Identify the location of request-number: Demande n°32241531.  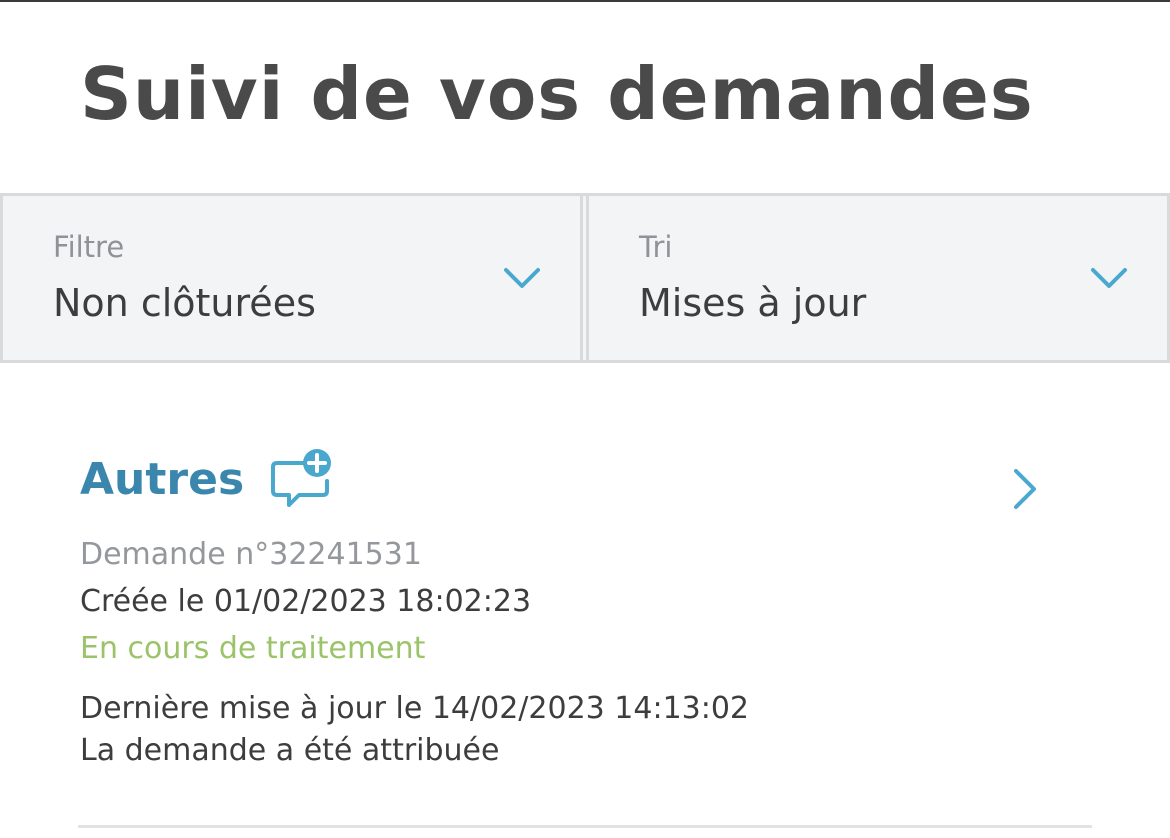
(251, 554).